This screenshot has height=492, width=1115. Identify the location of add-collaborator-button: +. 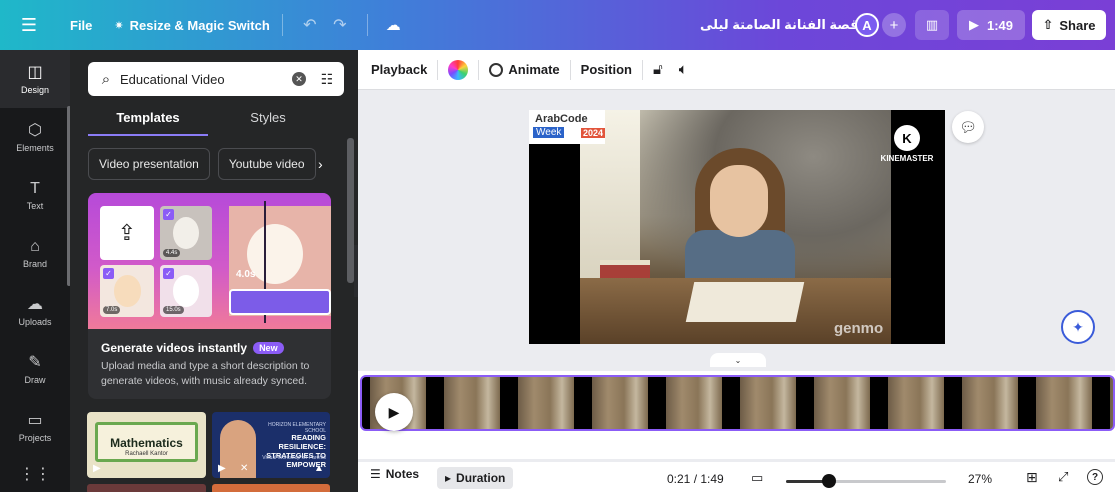
(894, 25).